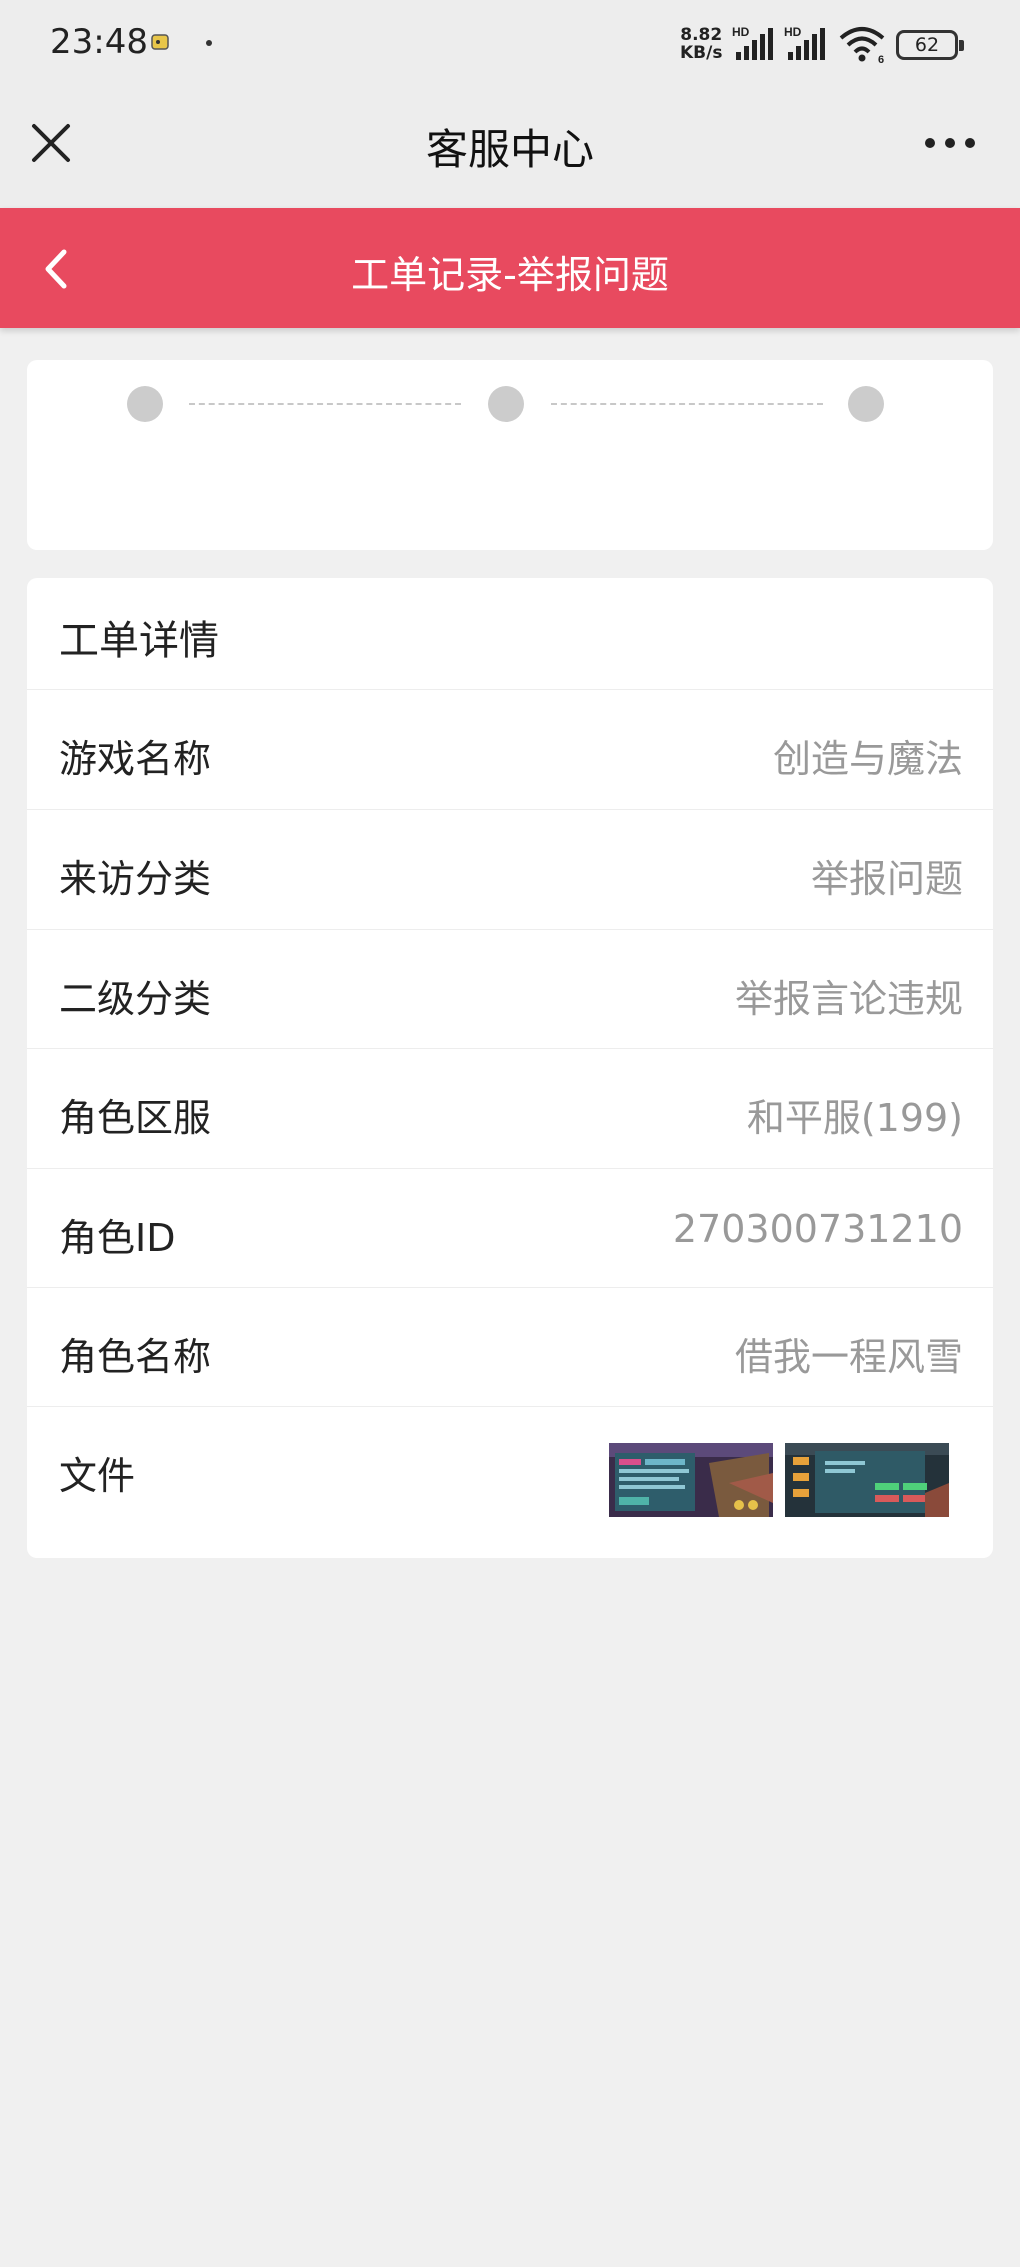 Image resolution: width=1020 pixels, height=2267 pixels. I want to click on more-icon, so click(950, 143).